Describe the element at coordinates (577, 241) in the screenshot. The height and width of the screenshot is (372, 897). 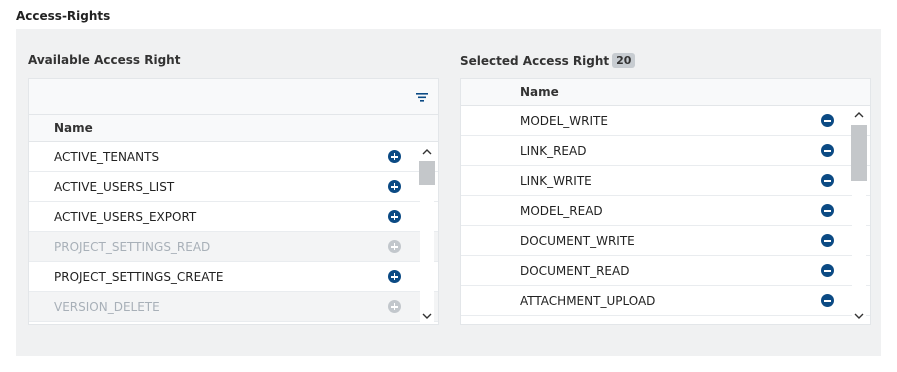
I see `selected-row-label: DOCUMENT_WRITE` at that location.